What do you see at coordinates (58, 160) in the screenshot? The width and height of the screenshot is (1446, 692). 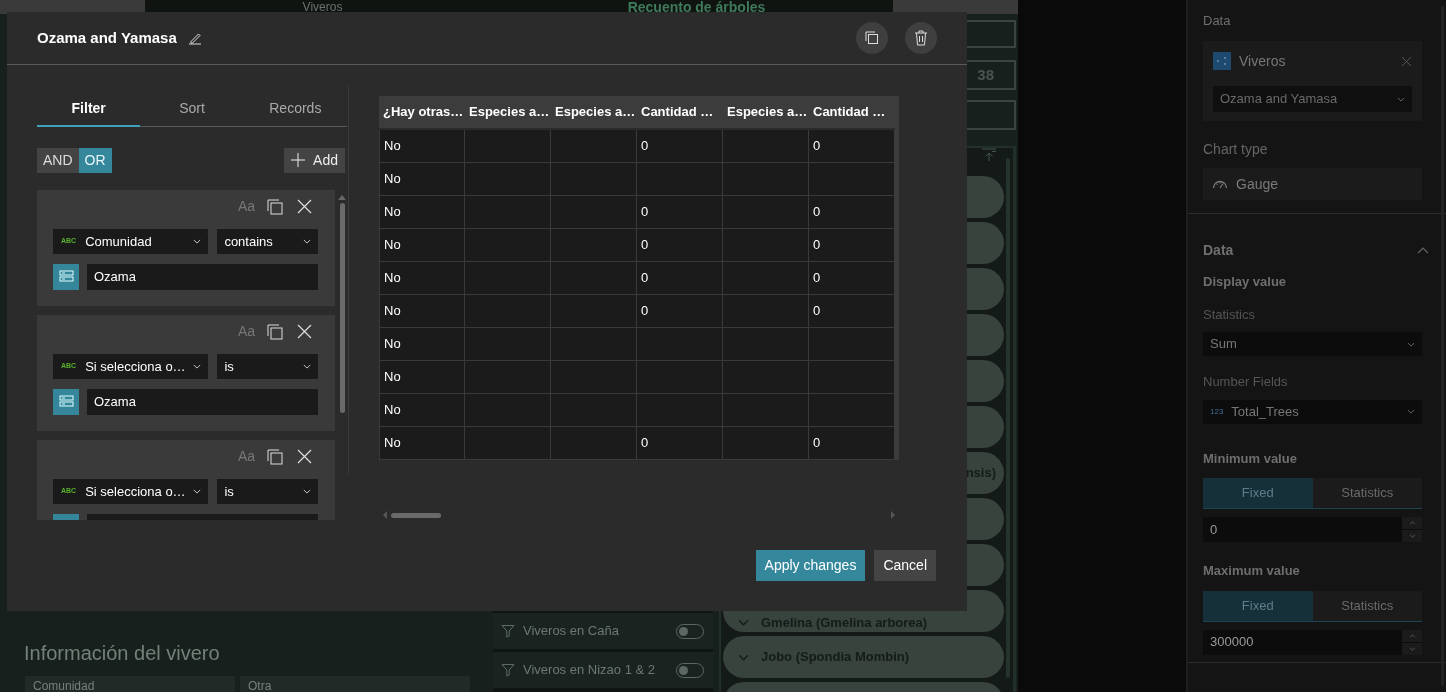 I see `logic-toggle: AND` at bounding box center [58, 160].